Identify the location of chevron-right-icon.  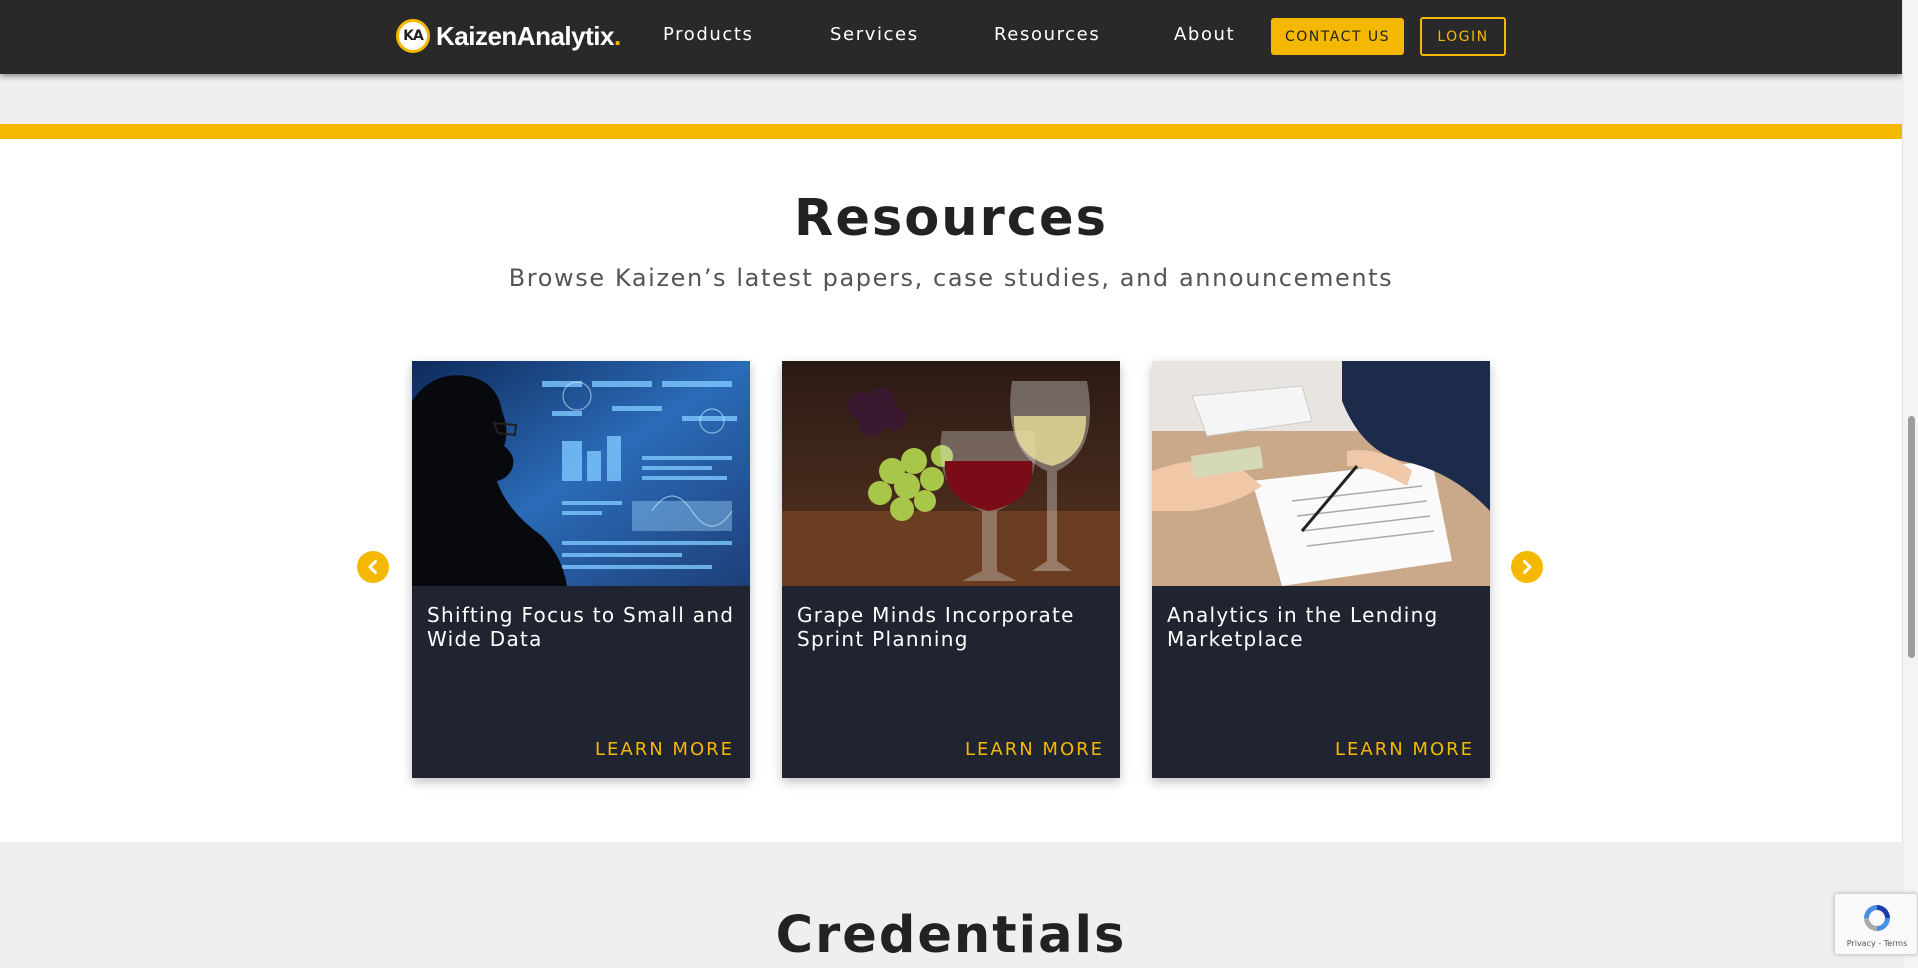
(1527, 567).